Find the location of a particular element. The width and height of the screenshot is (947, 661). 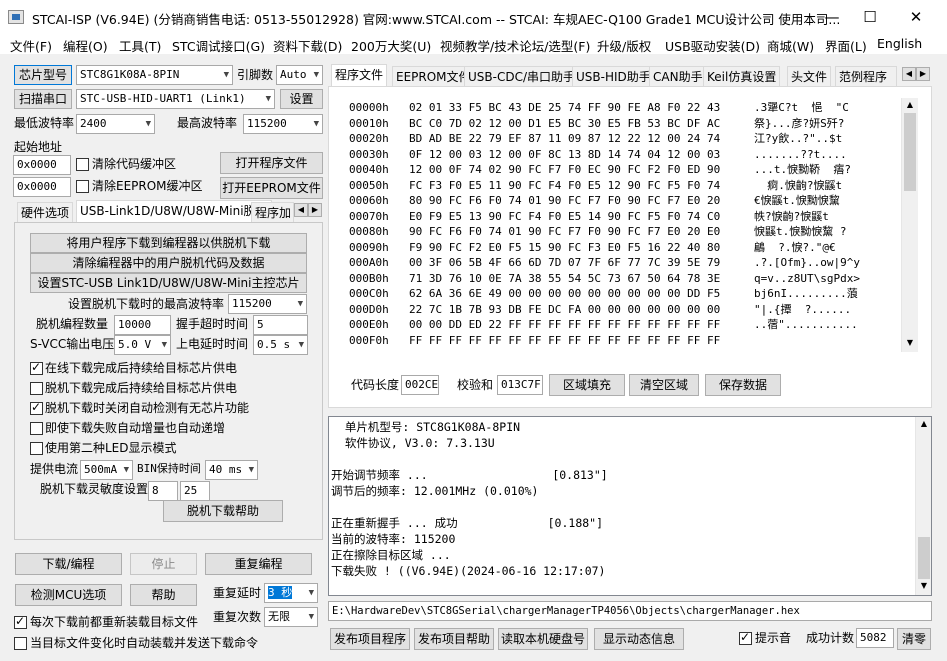

menu-program: 编程(O) is located at coordinates (85, 45).